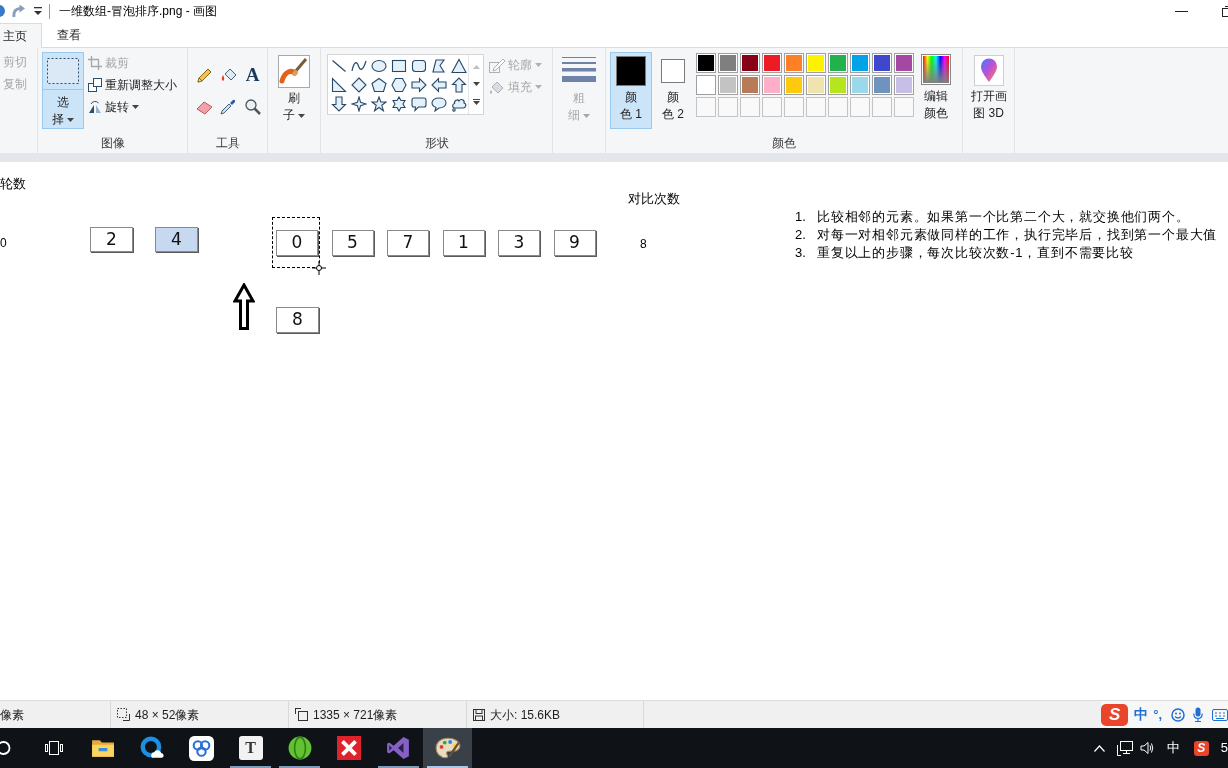  I want to click on expand-gallery-icon, so click(476, 101).